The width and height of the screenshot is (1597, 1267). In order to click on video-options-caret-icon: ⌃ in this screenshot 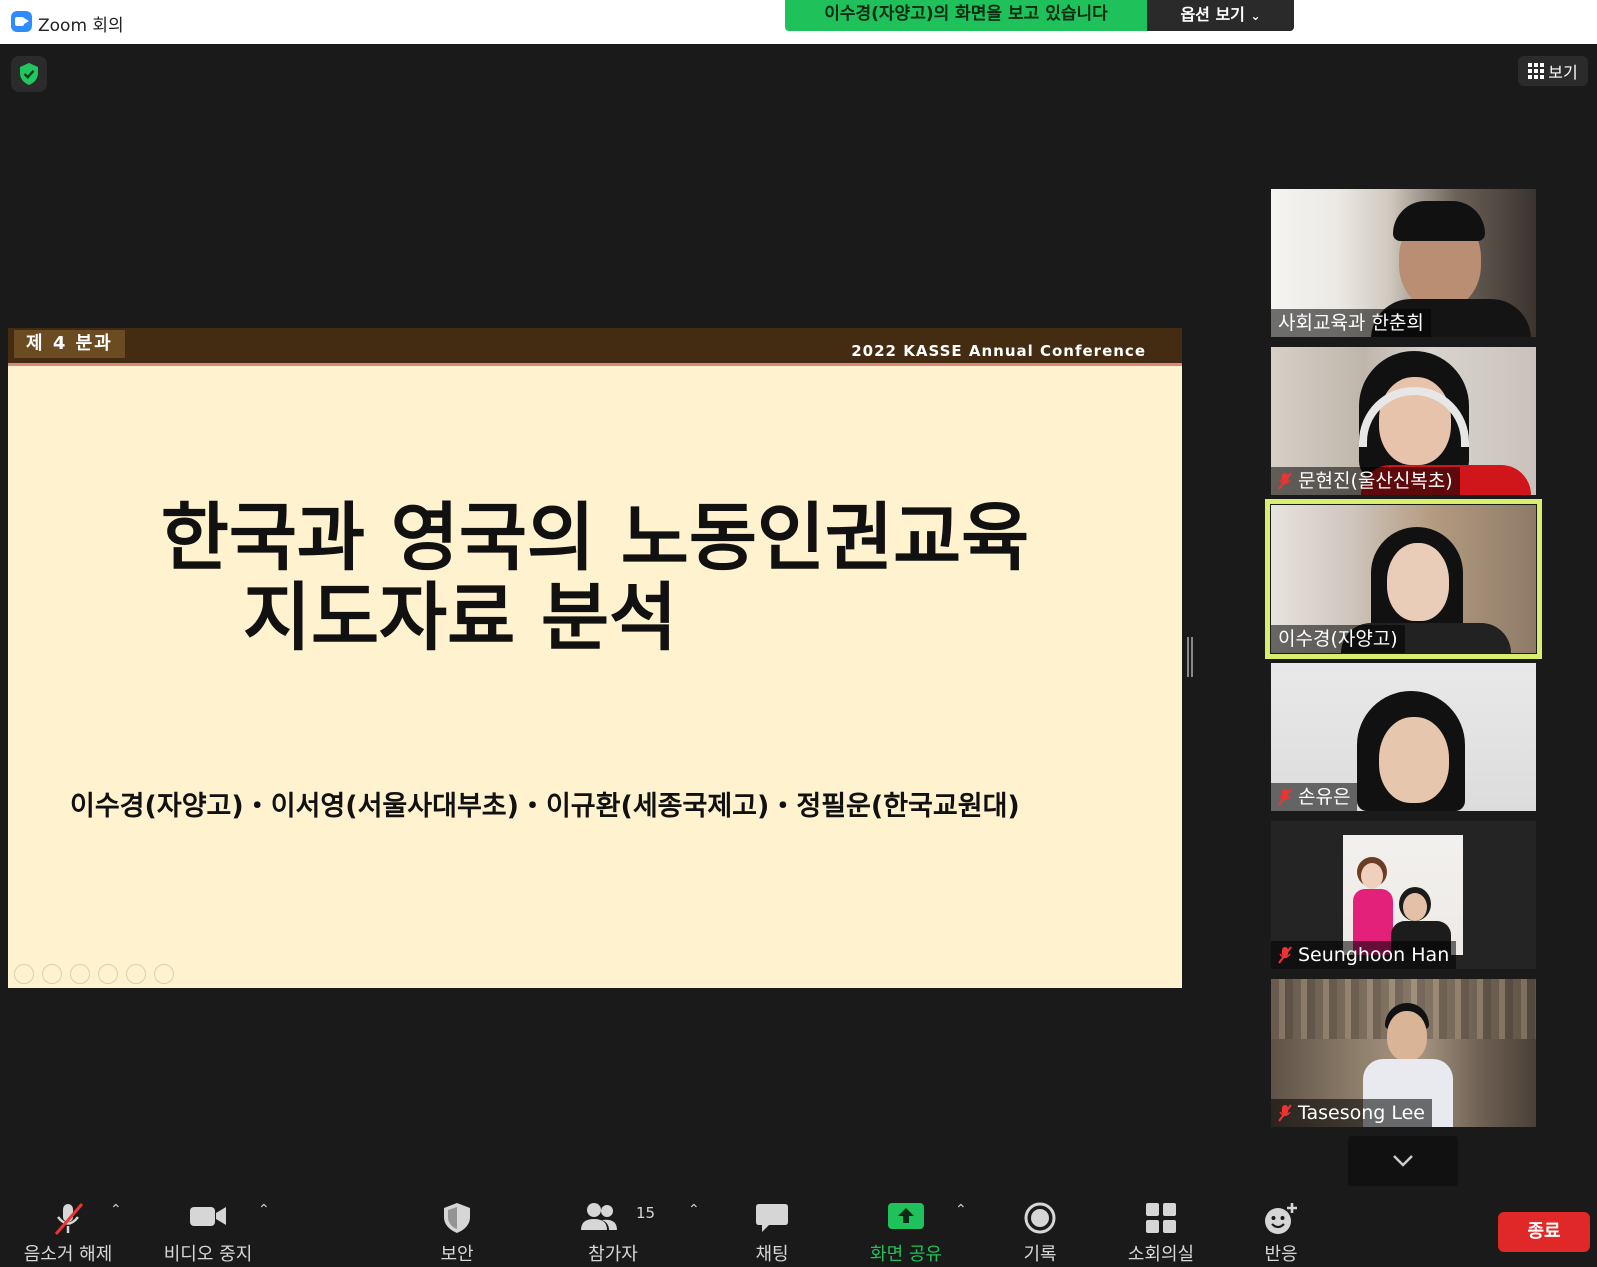, I will do `click(264, 1210)`.